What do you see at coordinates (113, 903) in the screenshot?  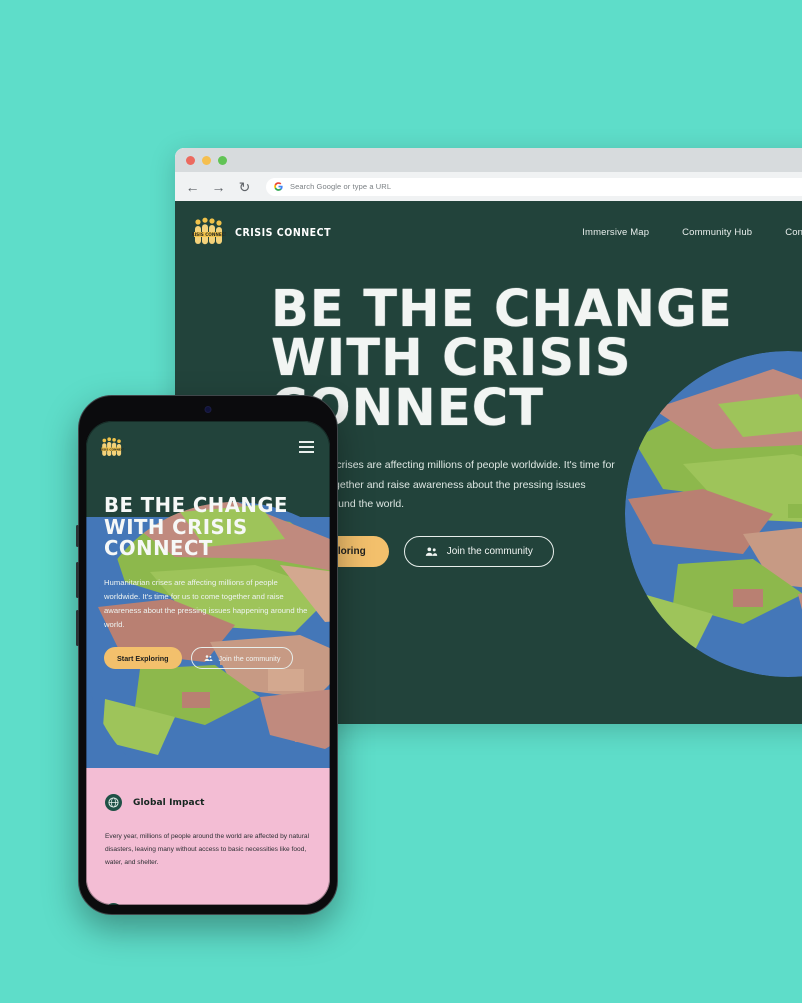 I see `first-aid-kit-icon` at bounding box center [113, 903].